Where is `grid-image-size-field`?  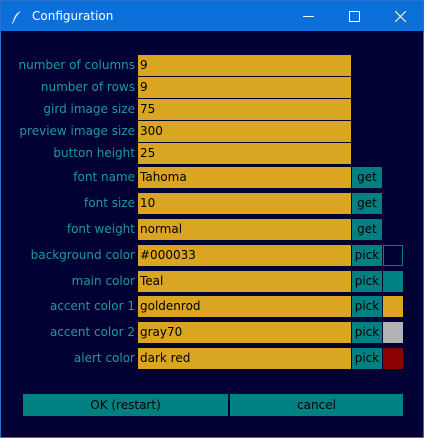 grid-image-size-field is located at coordinates (244, 109).